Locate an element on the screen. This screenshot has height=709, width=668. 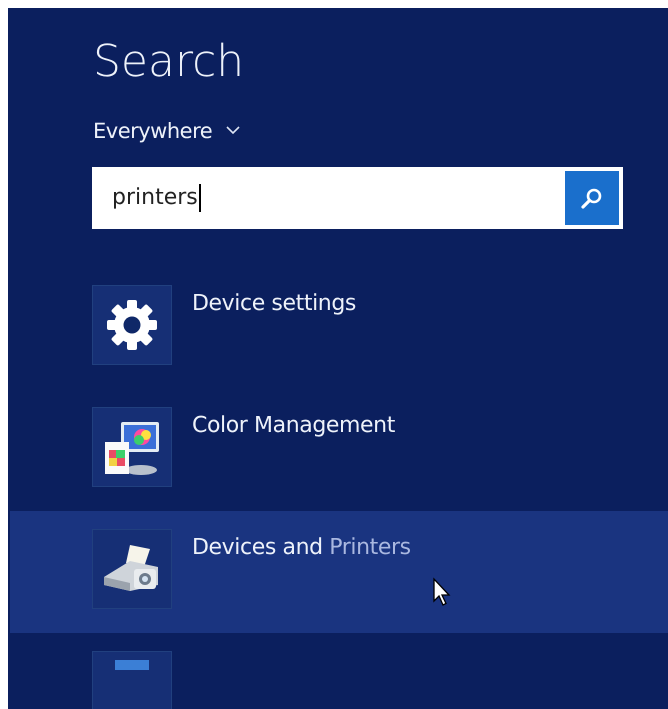
search-icon is located at coordinates (592, 198).